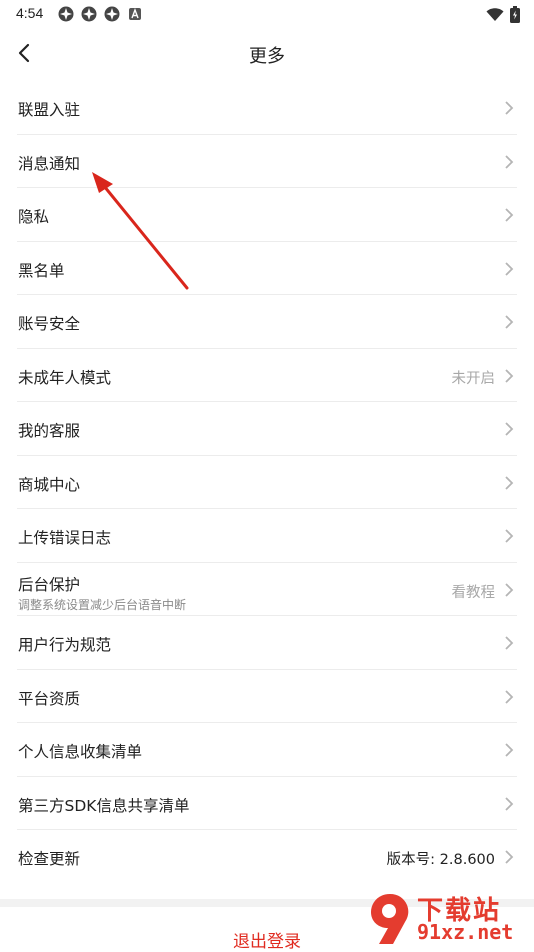 The image size is (534, 952). What do you see at coordinates (267, 215) in the screenshot?
I see `settings-item-privacy: 隐私` at bounding box center [267, 215].